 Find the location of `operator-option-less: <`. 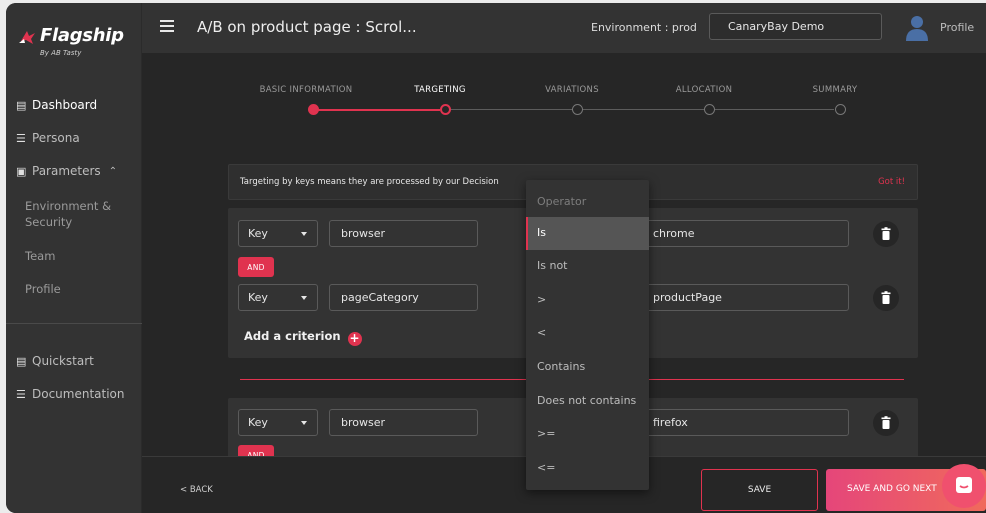

operator-option-less: < is located at coordinates (587, 333).